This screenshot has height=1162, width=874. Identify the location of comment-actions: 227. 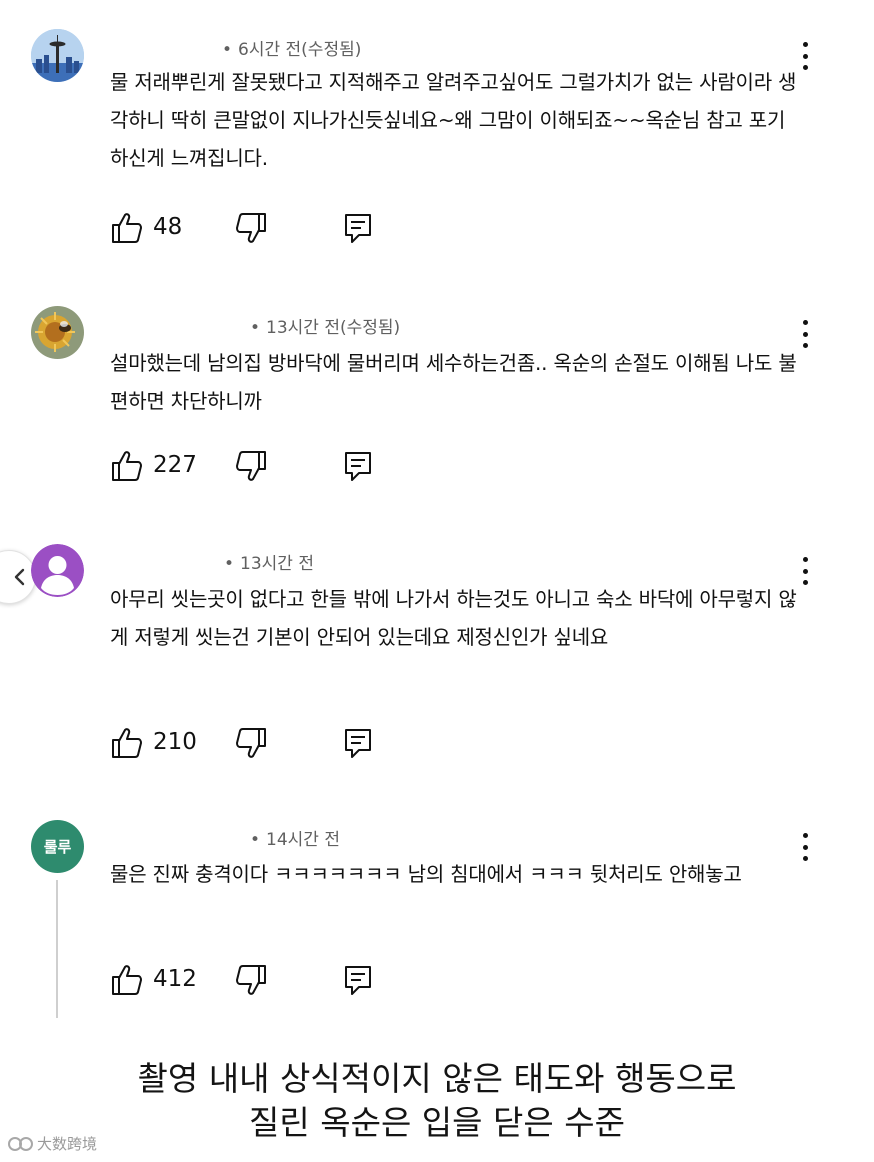
(260, 467).